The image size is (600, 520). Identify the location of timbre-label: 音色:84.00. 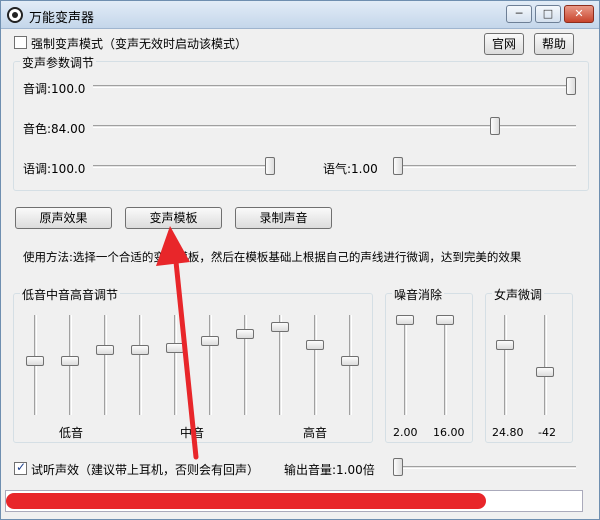
(54, 129).